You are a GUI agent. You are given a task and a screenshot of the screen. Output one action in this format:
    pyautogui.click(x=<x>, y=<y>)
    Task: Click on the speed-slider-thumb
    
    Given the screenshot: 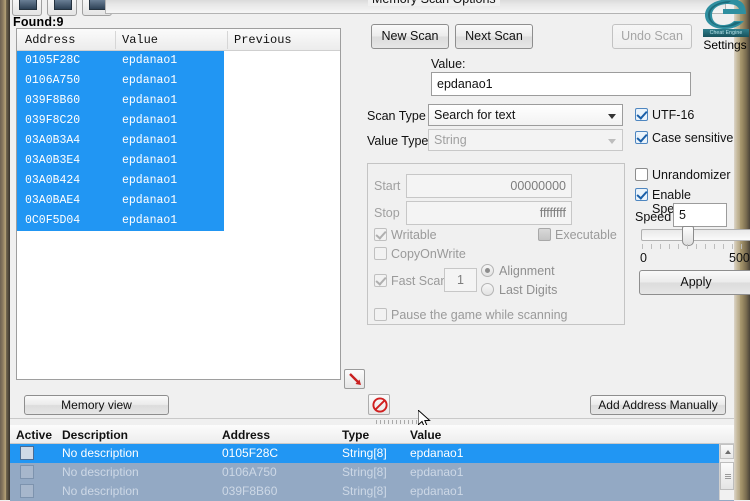 What is the action you would take?
    pyautogui.click(x=688, y=236)
    